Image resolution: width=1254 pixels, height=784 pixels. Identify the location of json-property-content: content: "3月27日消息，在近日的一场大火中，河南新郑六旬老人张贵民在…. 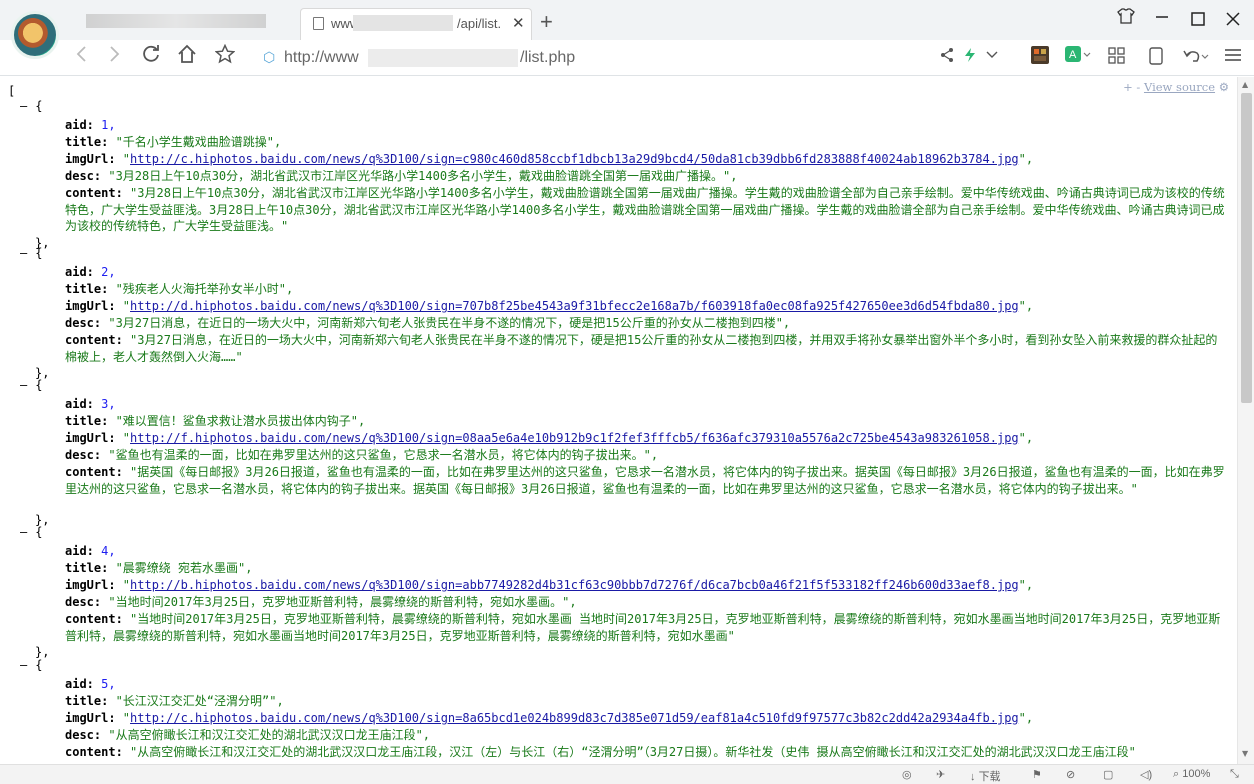
(645, 348).